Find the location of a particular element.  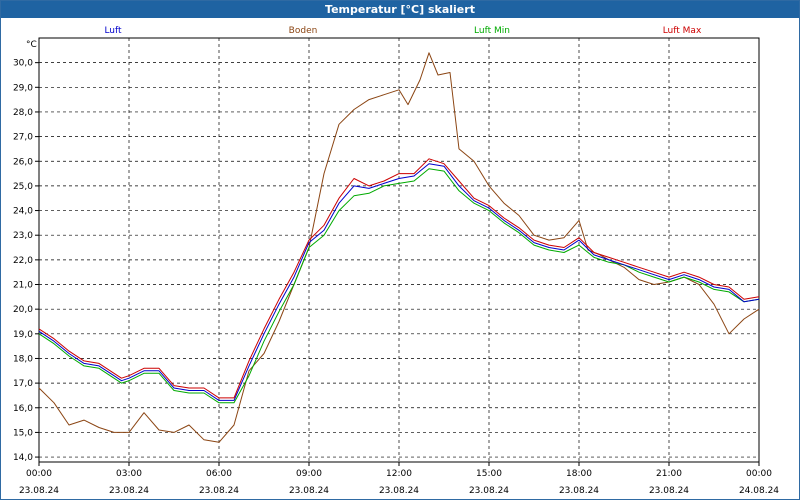

y-tick-label: 15,0 is located at coordinates (23, 433).